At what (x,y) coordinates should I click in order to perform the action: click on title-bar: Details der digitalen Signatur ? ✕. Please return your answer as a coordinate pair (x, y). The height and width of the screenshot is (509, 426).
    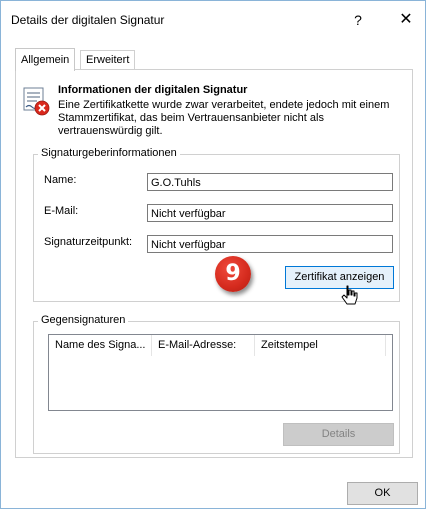
    Looking at the image, I should click on (213, 20).